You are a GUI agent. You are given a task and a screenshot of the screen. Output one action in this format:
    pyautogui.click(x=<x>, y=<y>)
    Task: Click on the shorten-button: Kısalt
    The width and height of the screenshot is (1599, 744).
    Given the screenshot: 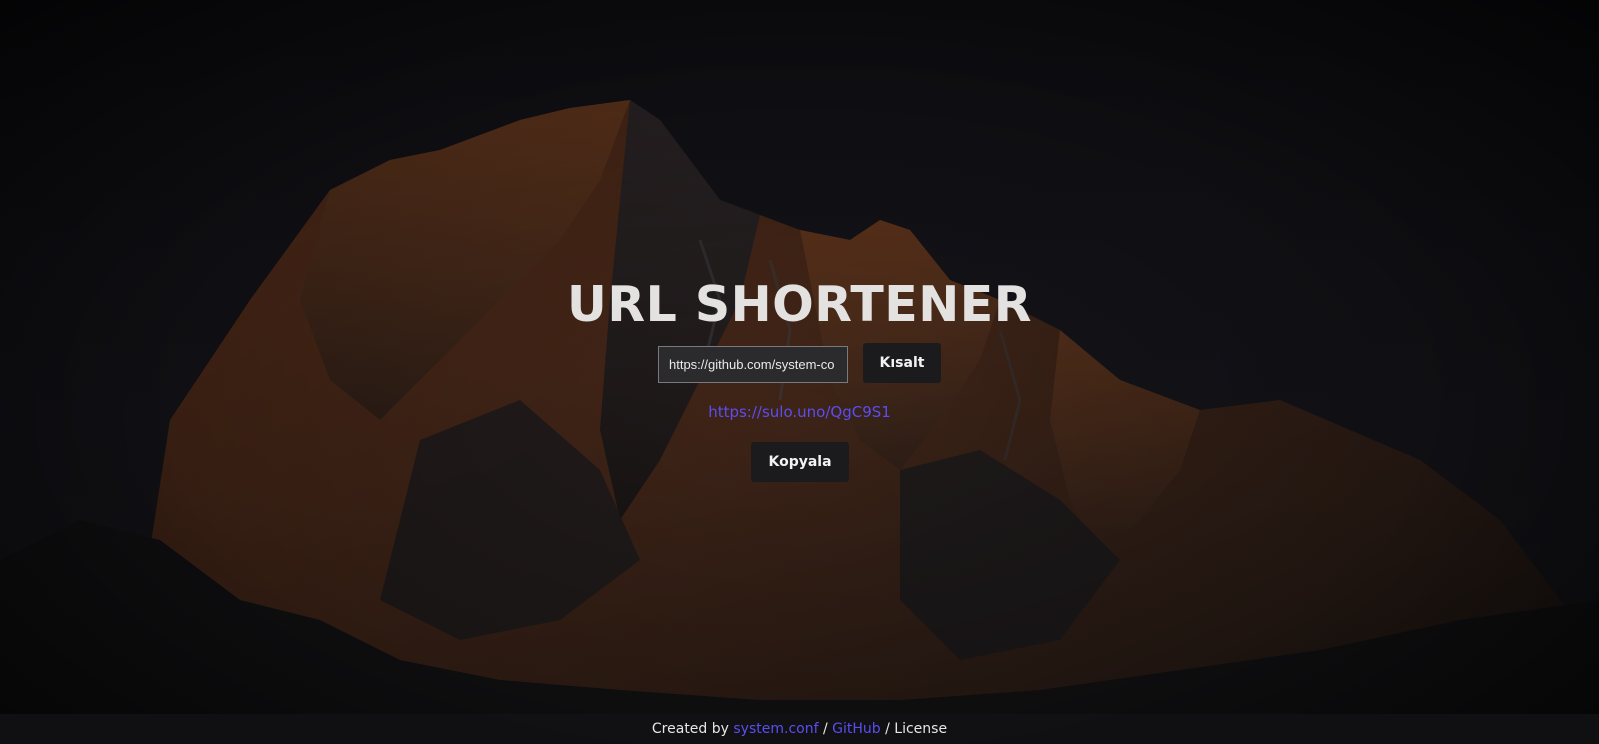 What is the action you would take?
    pyautogui.click(x=902, y=363)
    